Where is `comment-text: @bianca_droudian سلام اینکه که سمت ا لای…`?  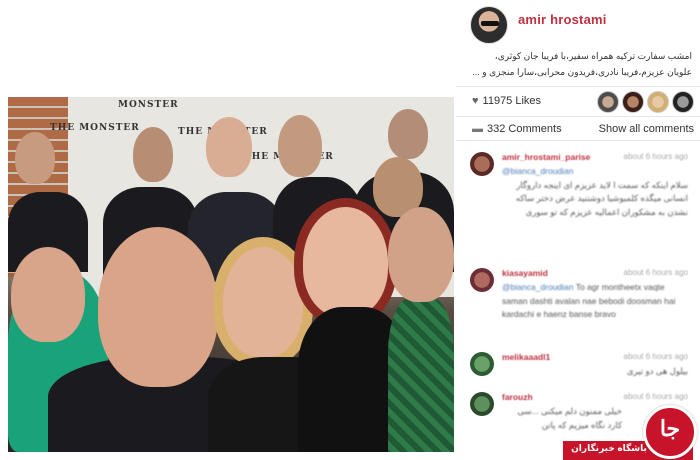
comment-text: @bianca_droudian سلام اینکه که سمت ا لای… is located at coordinates (595, 192).